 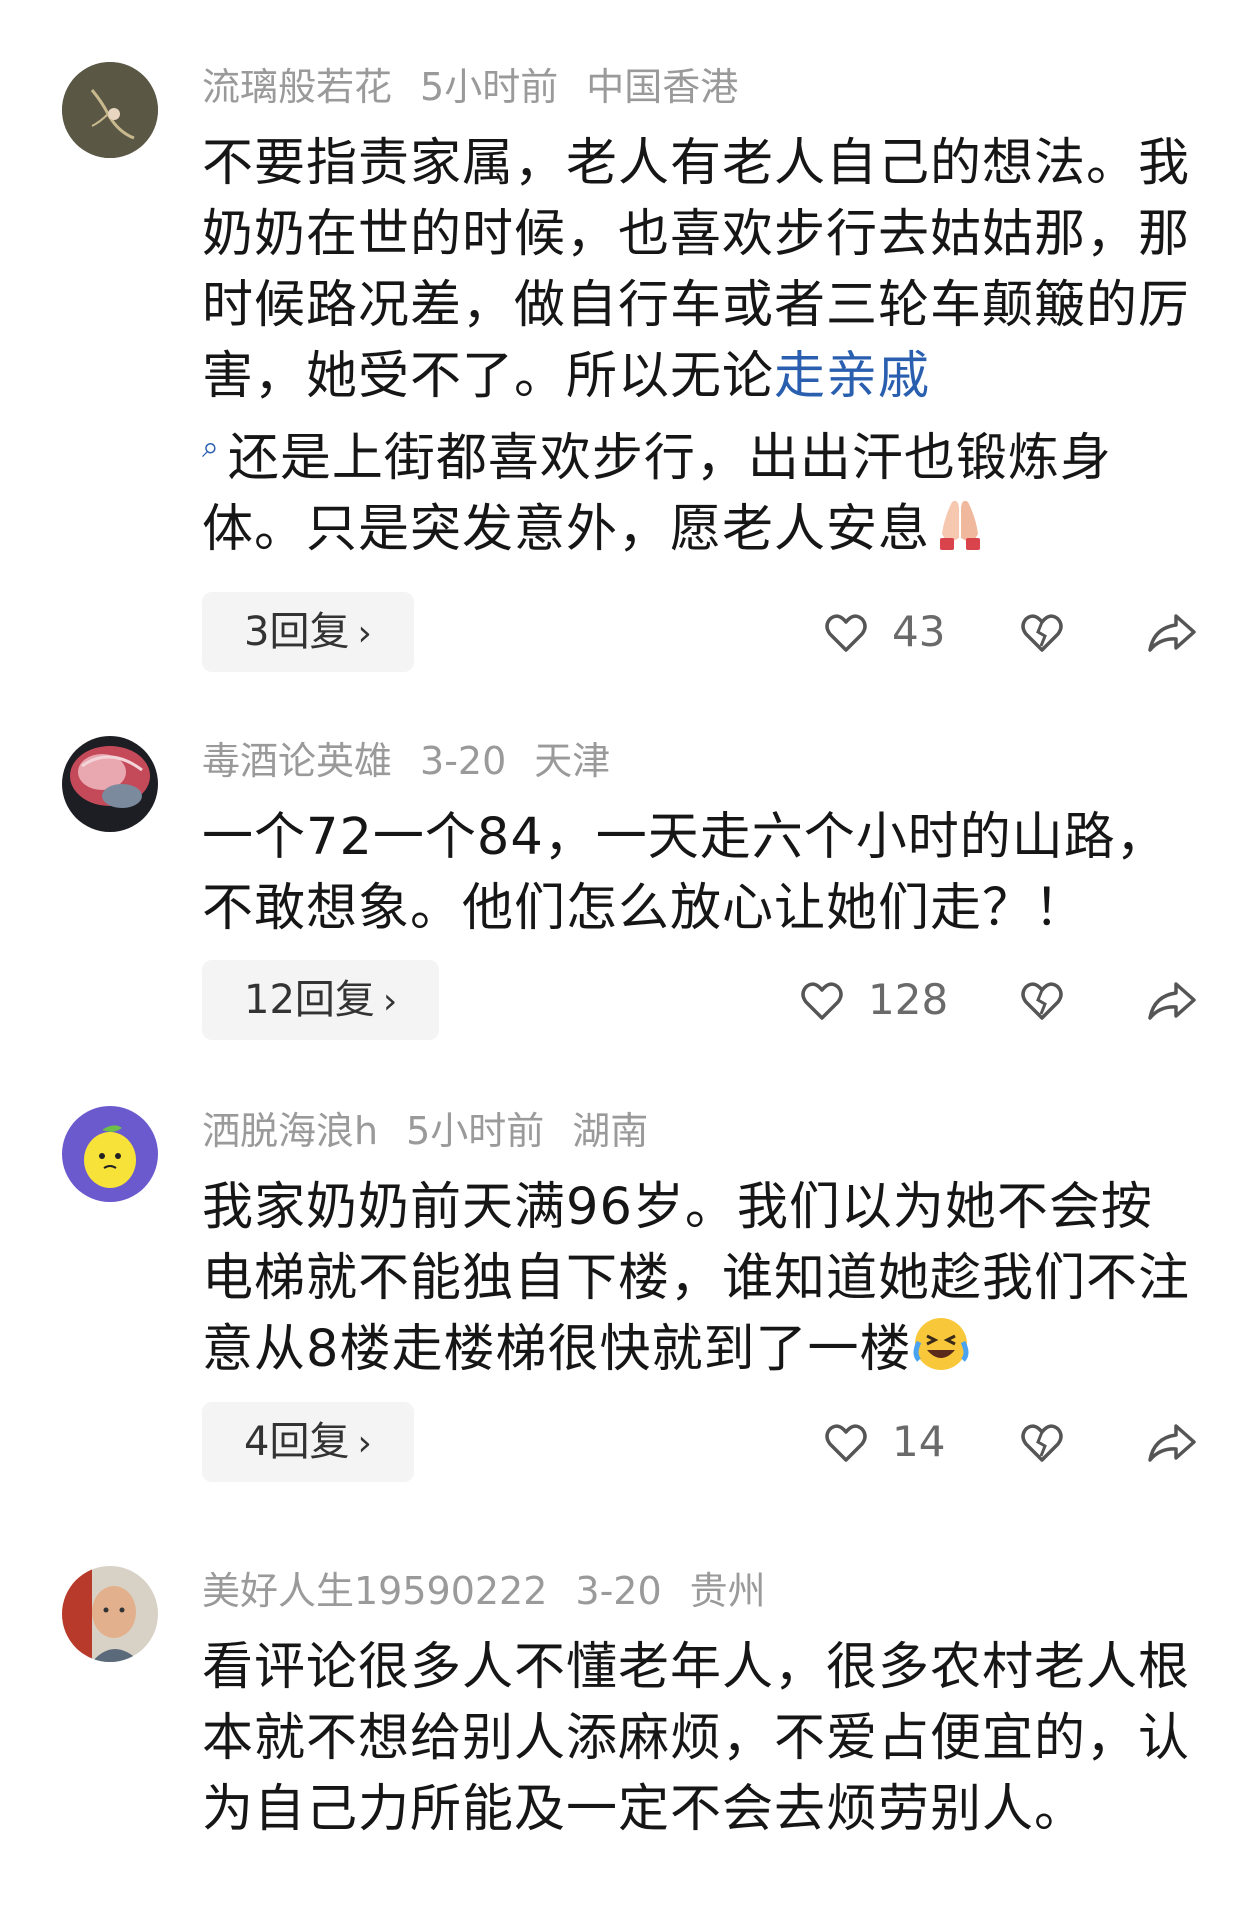 I want to click on comment-meta: 流璃般若花 5小时前 中国香港, so click(x=484, y=87).